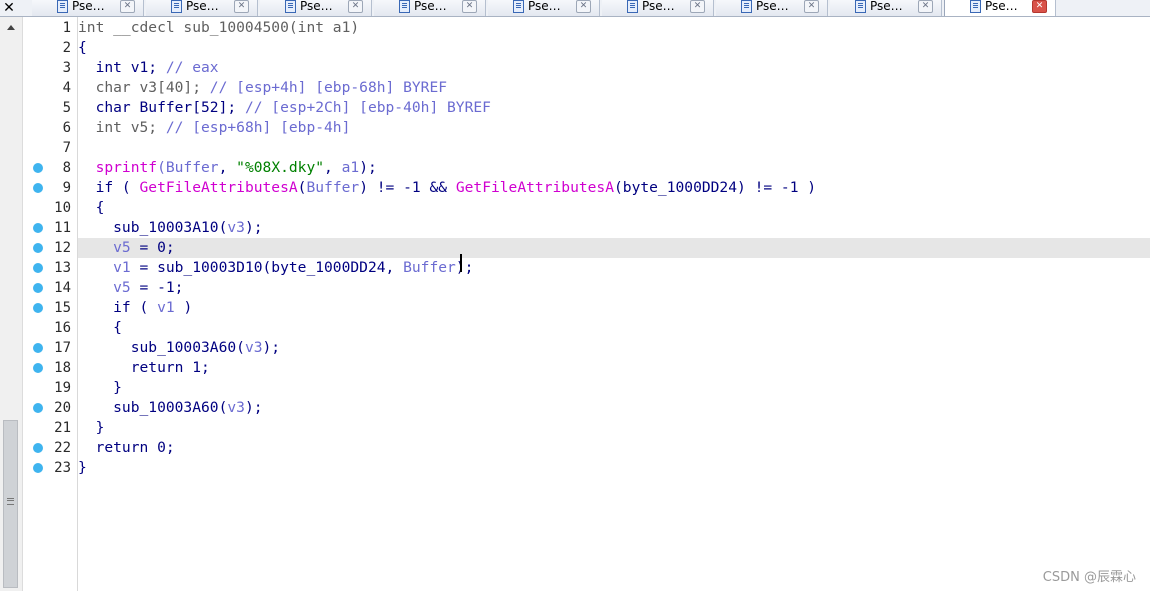  What do you see at coordinates (614, 128) in the screenshot?
I see `code-line: int v5; // [esp+68h] [ebp-4h]` at bounding box center [614, 128].